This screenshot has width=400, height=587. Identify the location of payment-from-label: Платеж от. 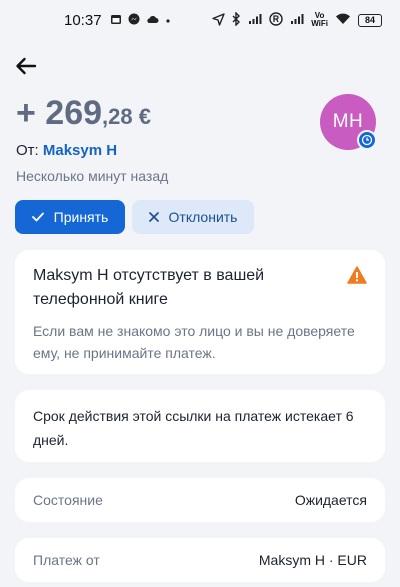
(66, 560).